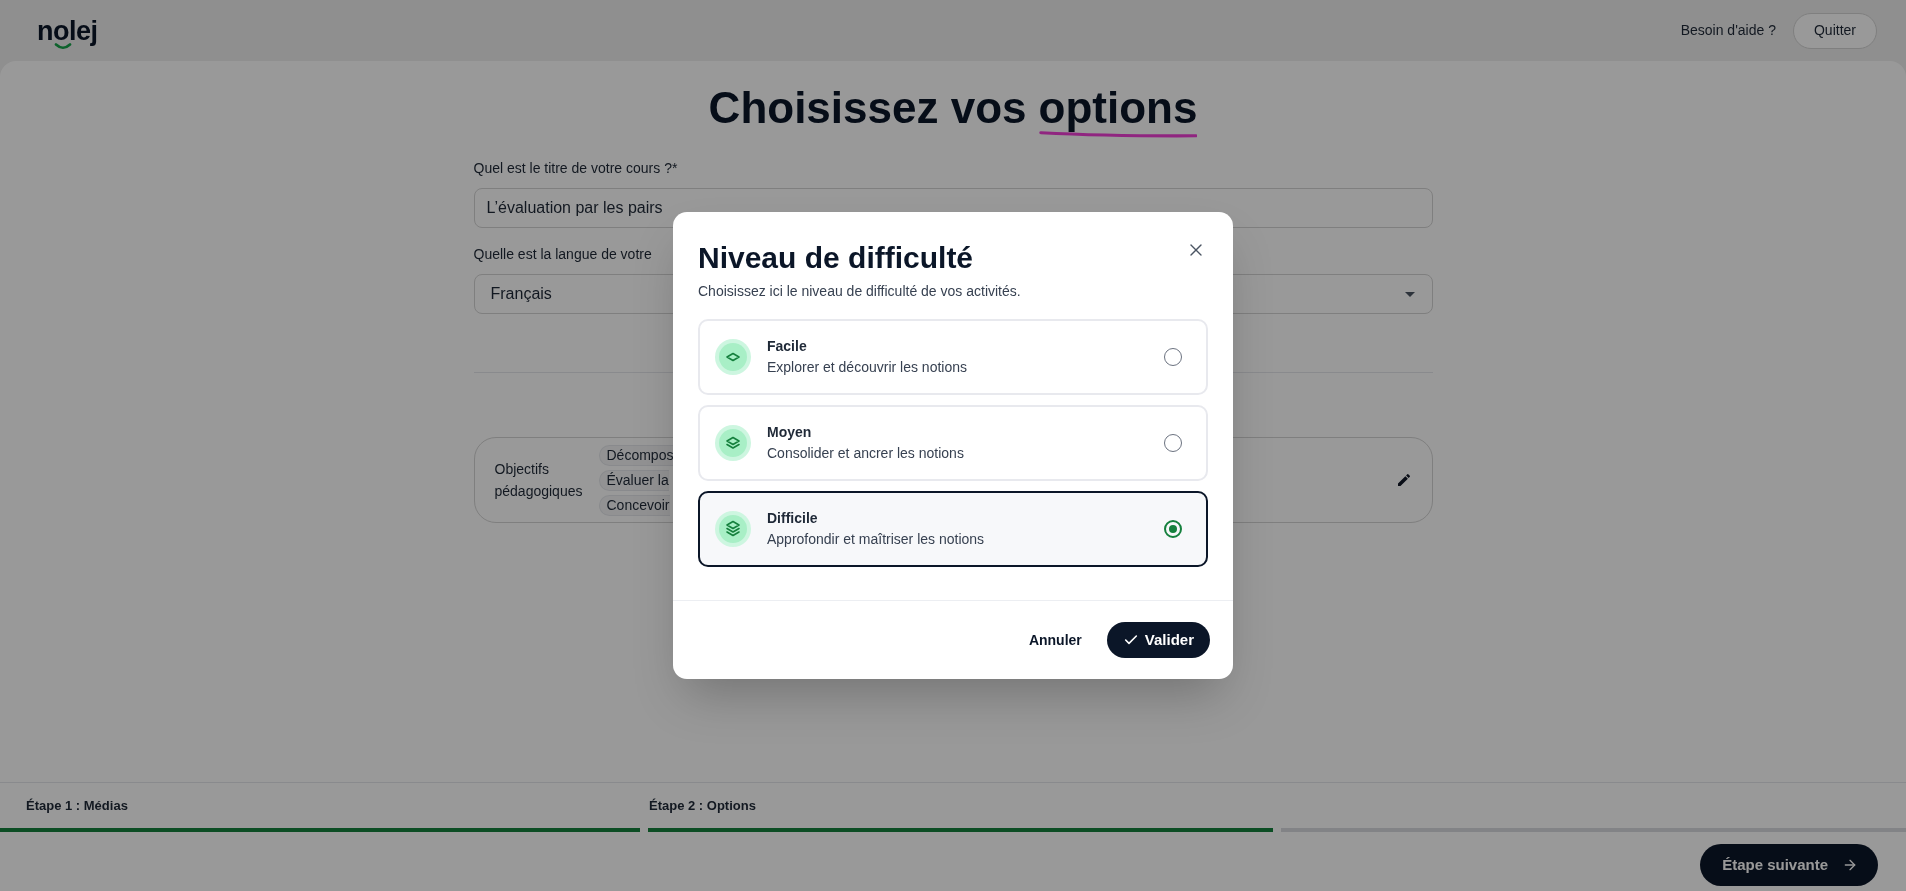 The height and width of the screenshot is (891, 1906). What do you see at coordinates (634, 505) in the screenshot?
I see `objective-chip: Concevoir` at bounding box center [634, 505].